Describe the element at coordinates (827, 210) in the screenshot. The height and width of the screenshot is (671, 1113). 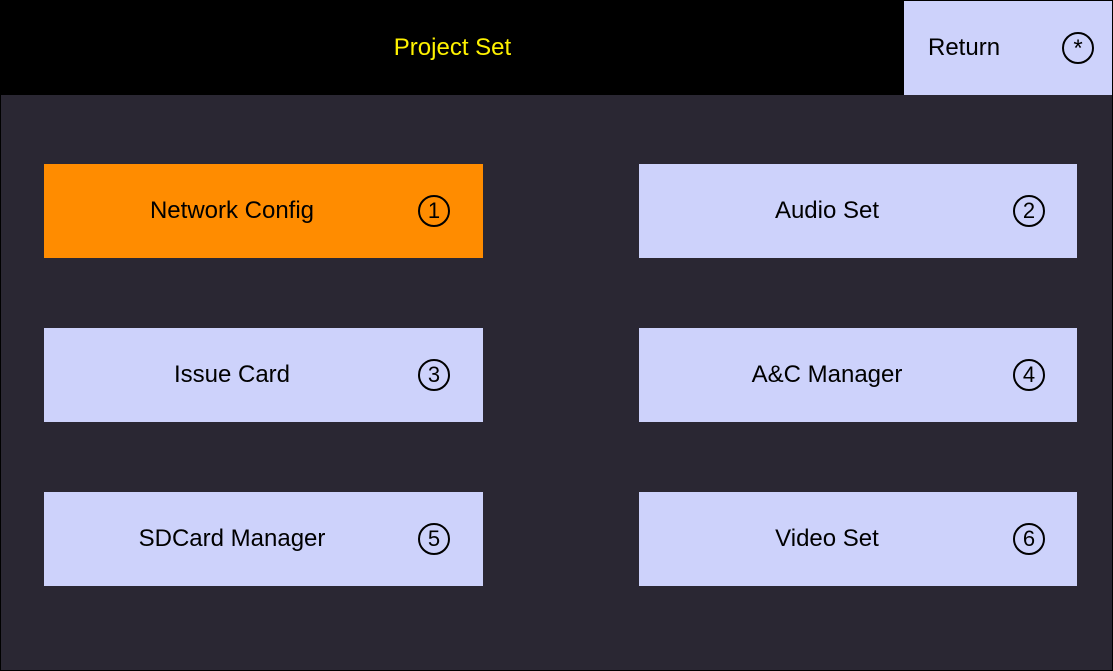
I see `audio-set-label: Audio Set` at that location.